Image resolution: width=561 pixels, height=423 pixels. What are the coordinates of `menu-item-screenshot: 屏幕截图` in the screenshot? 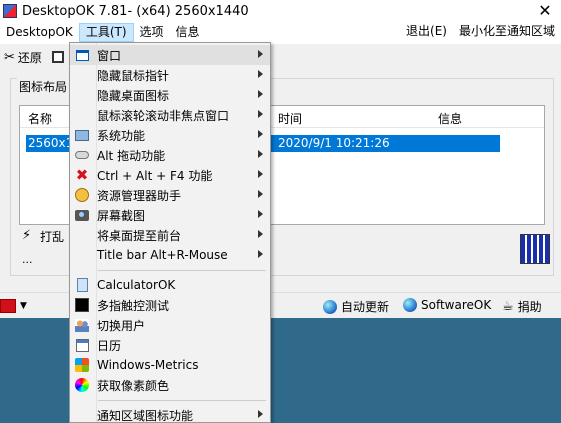 It's located at (170, 215).